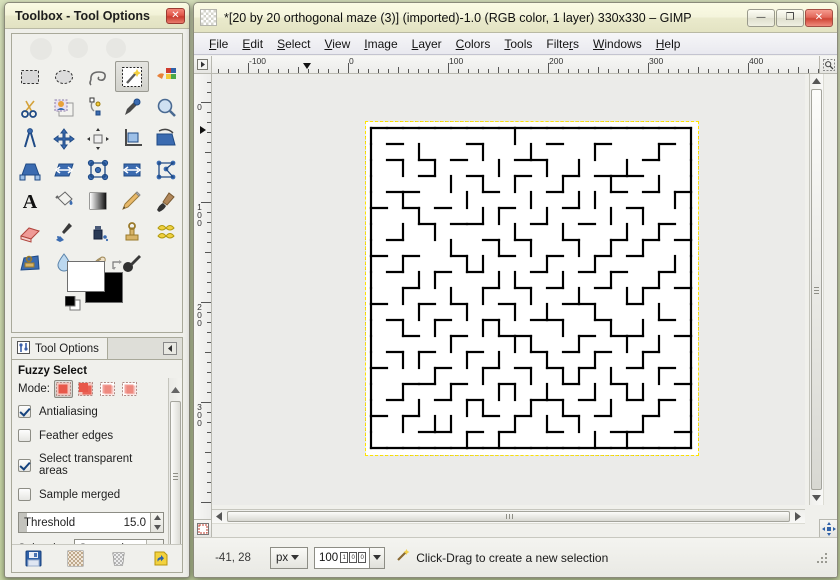 This screenshot has width=840, height=580. Describe the element at coordinates (63, 389) in the screenshot. I see `mode-replace` at that location.